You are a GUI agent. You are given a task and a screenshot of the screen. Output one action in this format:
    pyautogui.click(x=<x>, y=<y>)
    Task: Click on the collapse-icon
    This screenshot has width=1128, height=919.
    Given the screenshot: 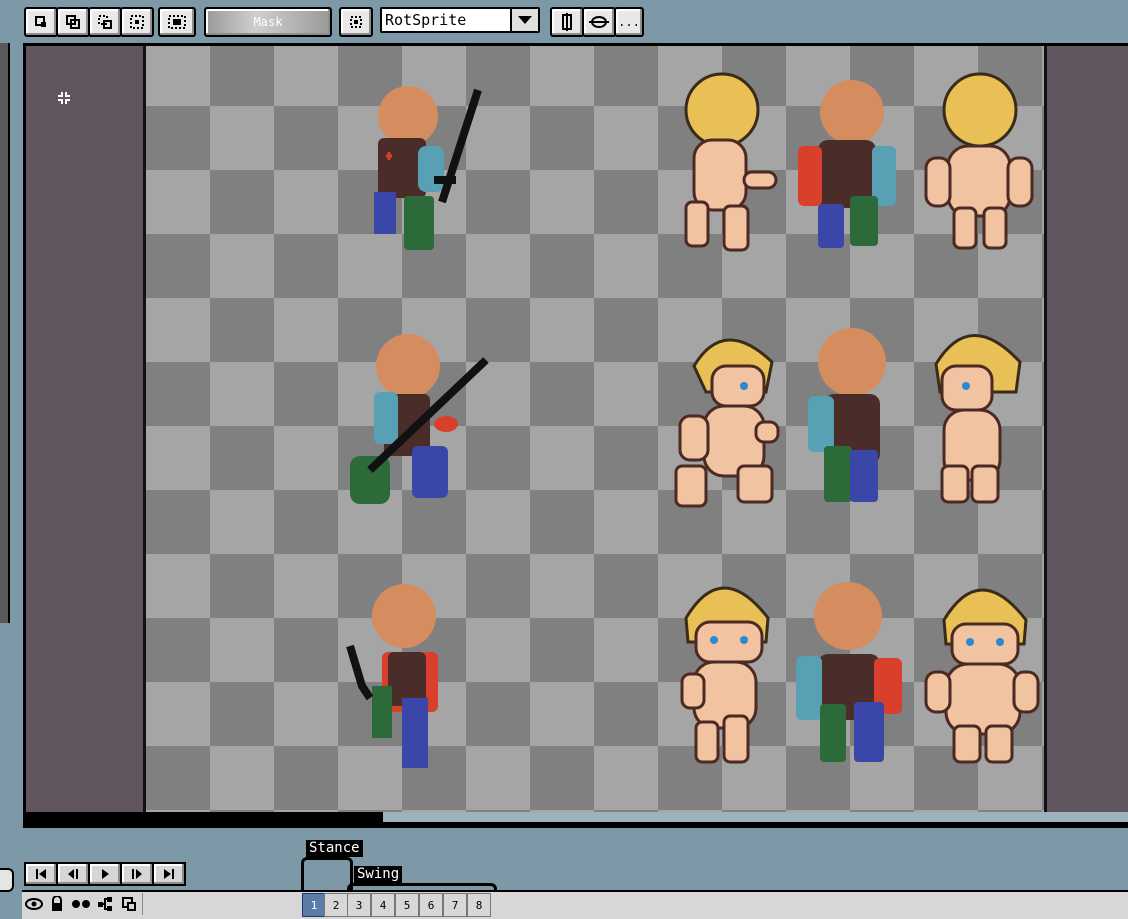 What is the action you would take?
    pyautogui.click(x=64, y=98)
    